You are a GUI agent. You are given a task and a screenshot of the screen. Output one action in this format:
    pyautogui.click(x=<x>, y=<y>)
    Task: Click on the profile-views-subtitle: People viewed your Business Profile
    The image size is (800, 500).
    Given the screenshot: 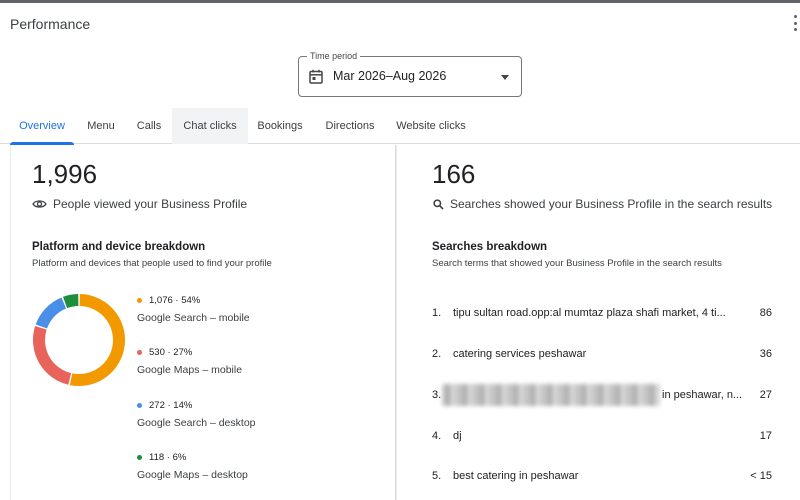 What is the action you would take?
    pyautogui.click(x=139, y=204)
    